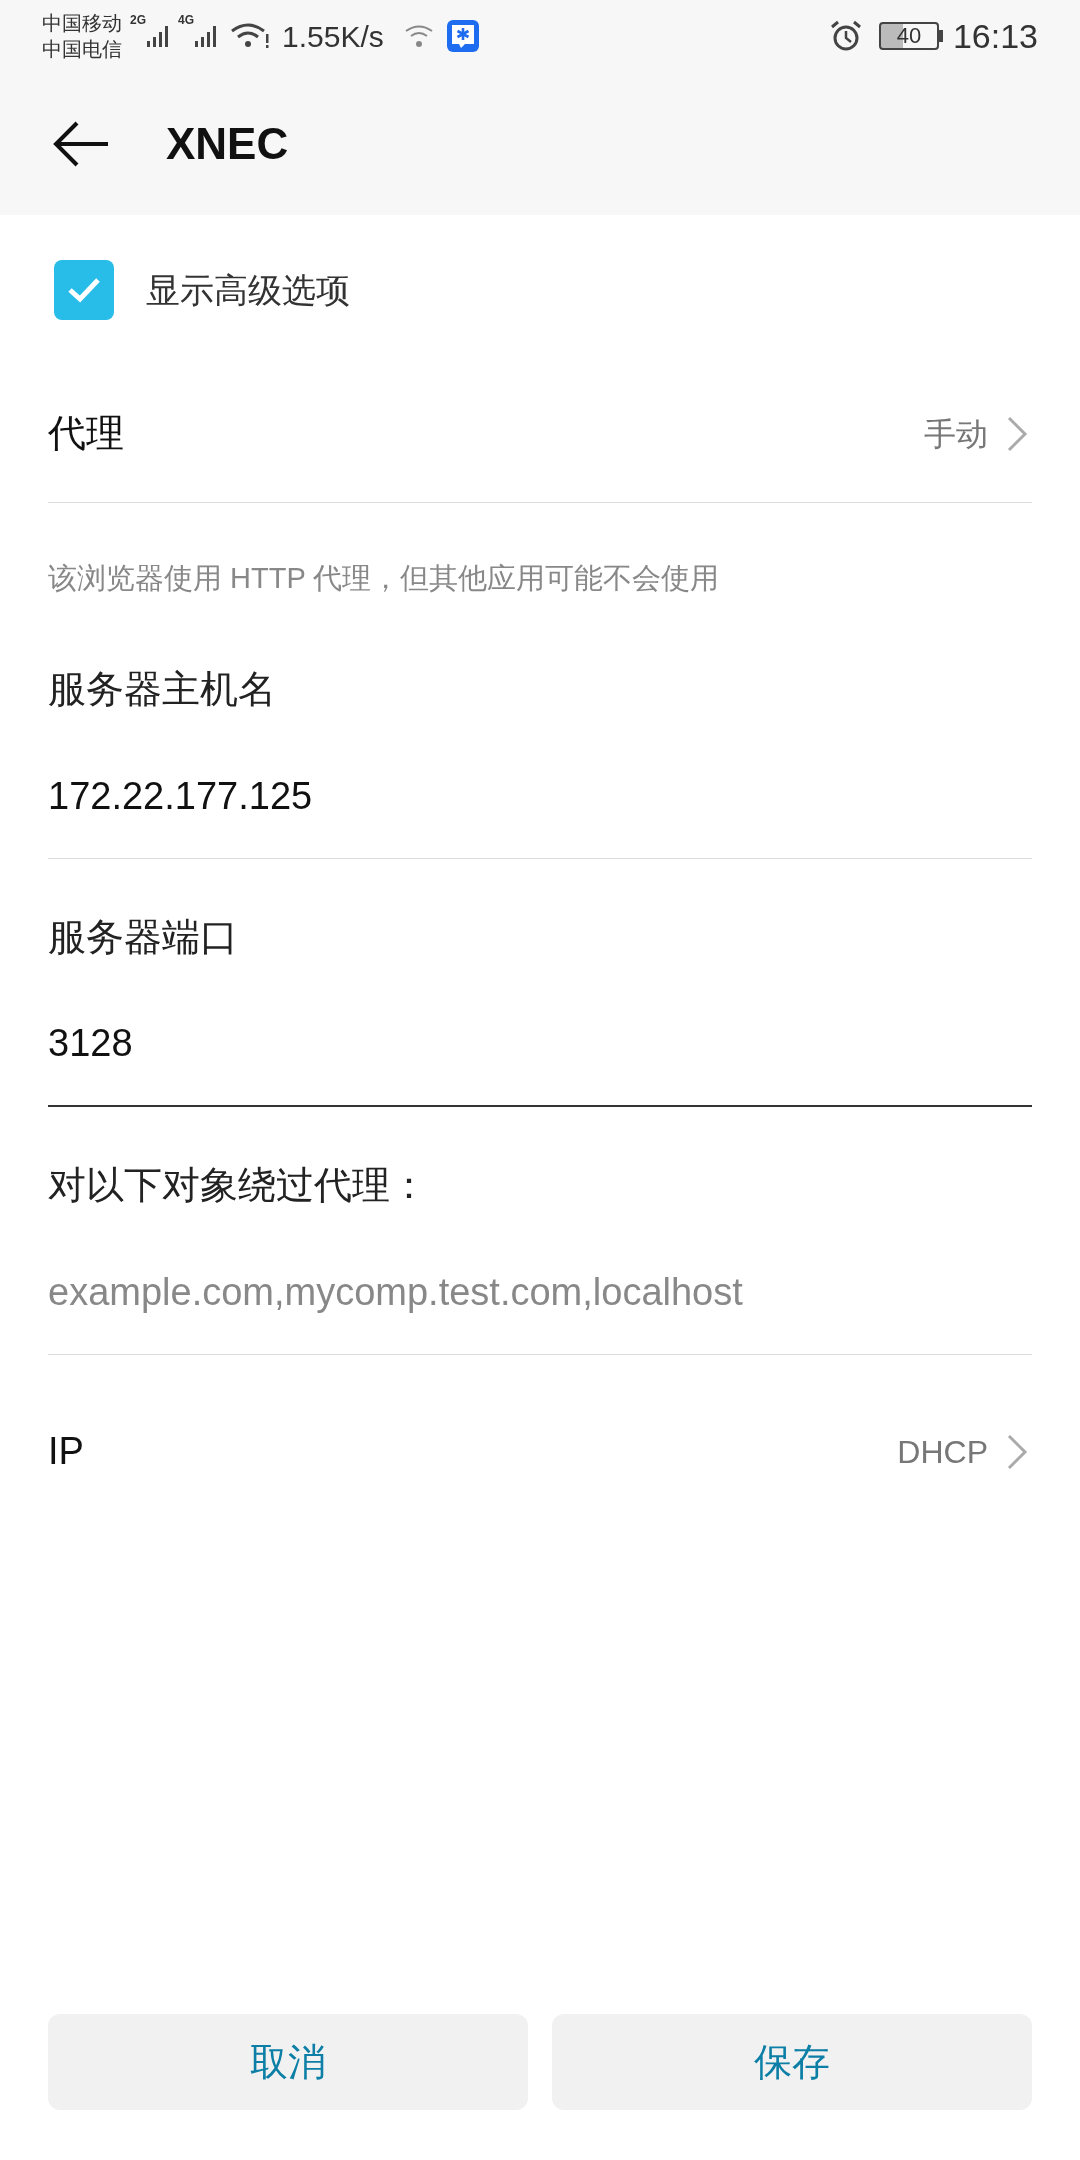 The height and width of the screenshot is (2160, 1080). What do you see at coordinates (82, 49) in the screenshot?
I see `carrier-name: 中国电信` at bounding box center [82, 49].